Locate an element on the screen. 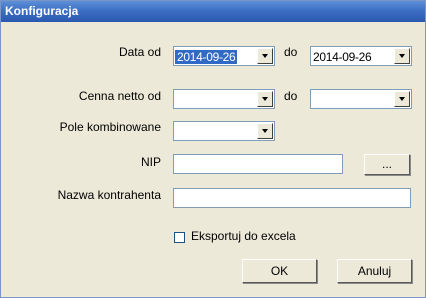 This screenshot has width=426, height=298. date-from-combo: 2014-09-26 is located at coordinates (224, 56).